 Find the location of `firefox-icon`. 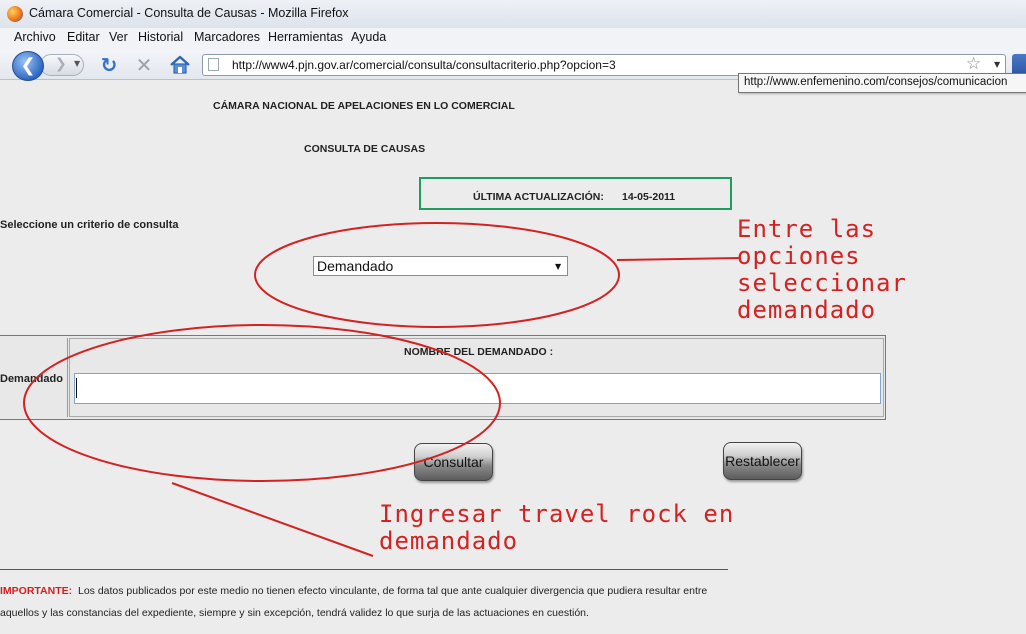

firefox-icon is located at coordinates (15, 14).